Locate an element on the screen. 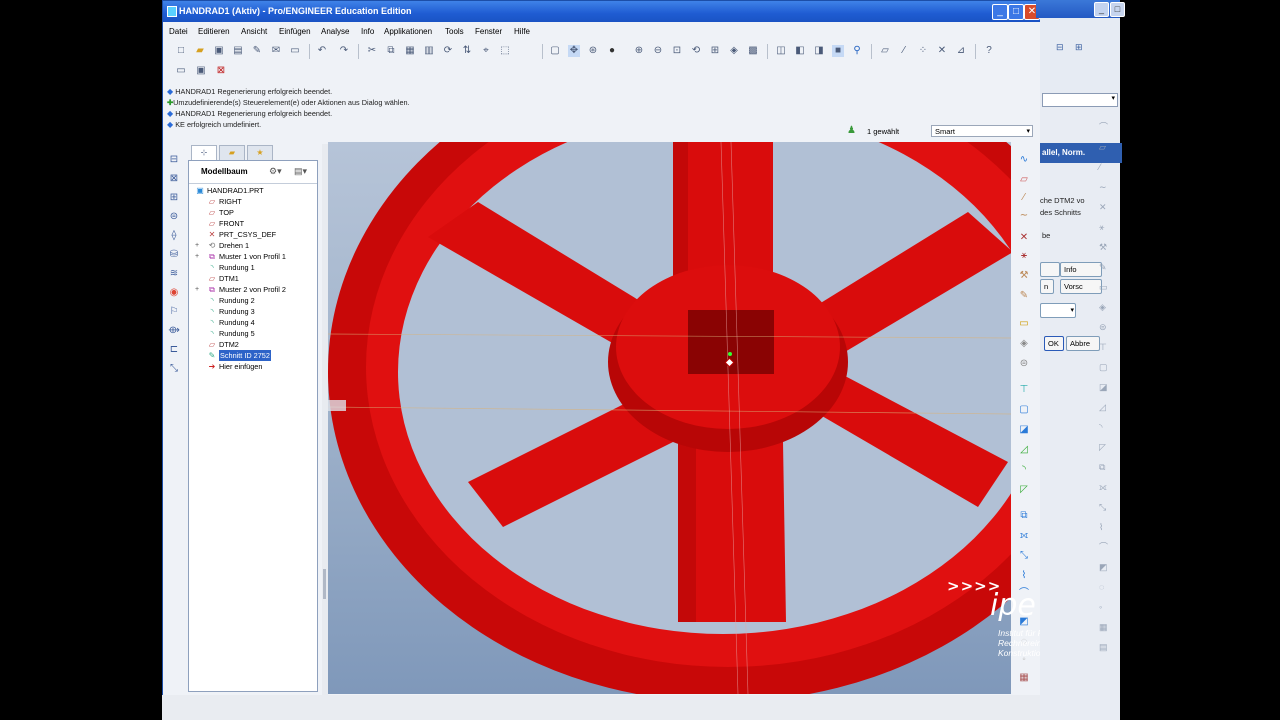  tree-item: ✎ Schnitt ID 2752 is located at coordinates (253, 355).